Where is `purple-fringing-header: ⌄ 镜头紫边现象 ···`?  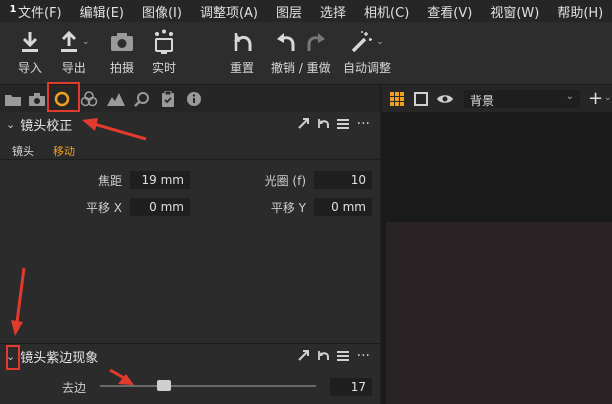
purple-fringing-header: ⌄ 镜头紫边现象 ··· is located at coordinates (190, 356).